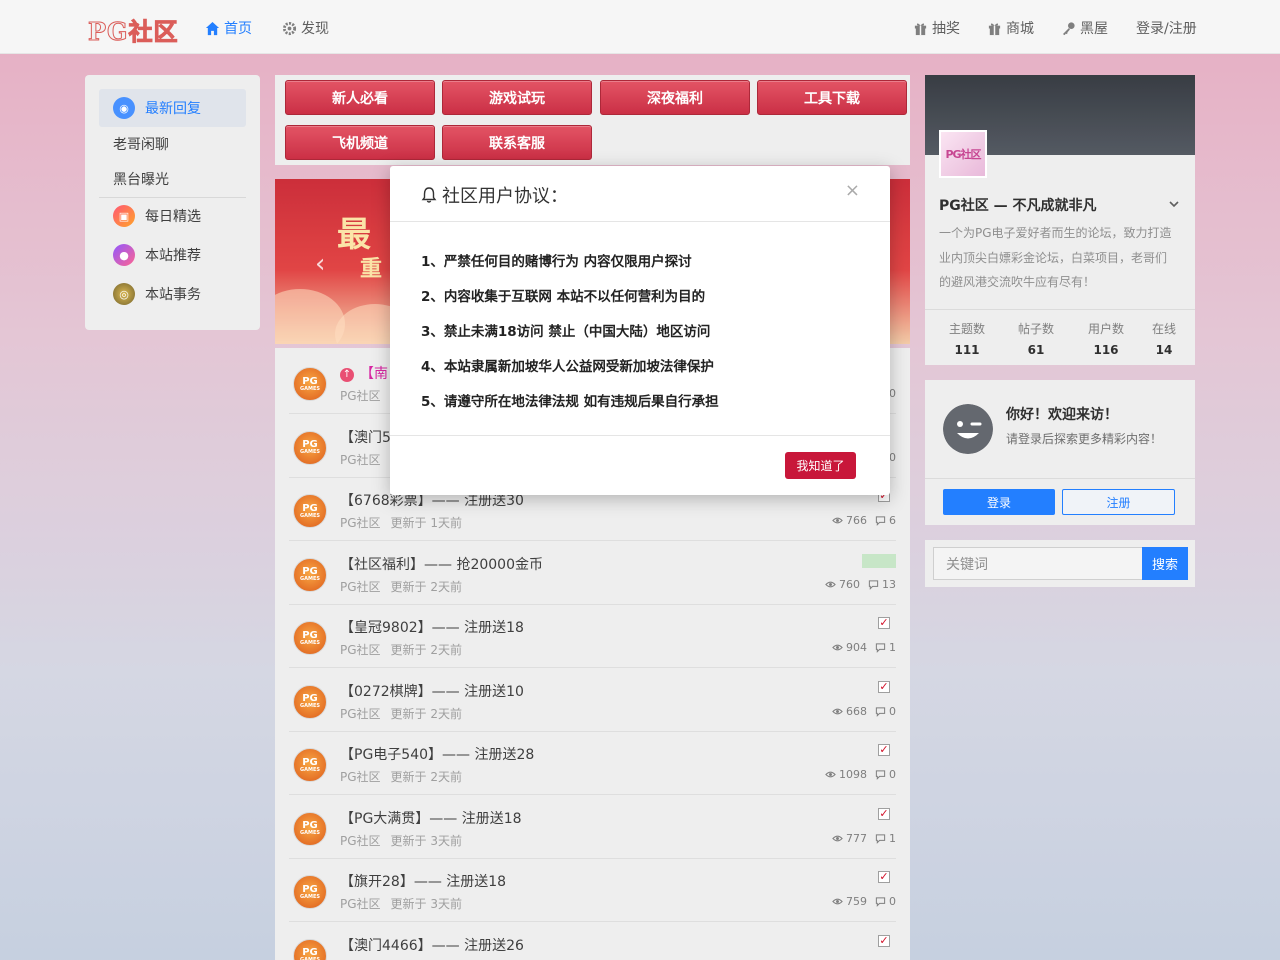 The height and width of the screenshot is (960, 1280). Describe the element at coordinates (820, 465) in the screenshot. I see `acknowledge-button: 我知道了` at that location.